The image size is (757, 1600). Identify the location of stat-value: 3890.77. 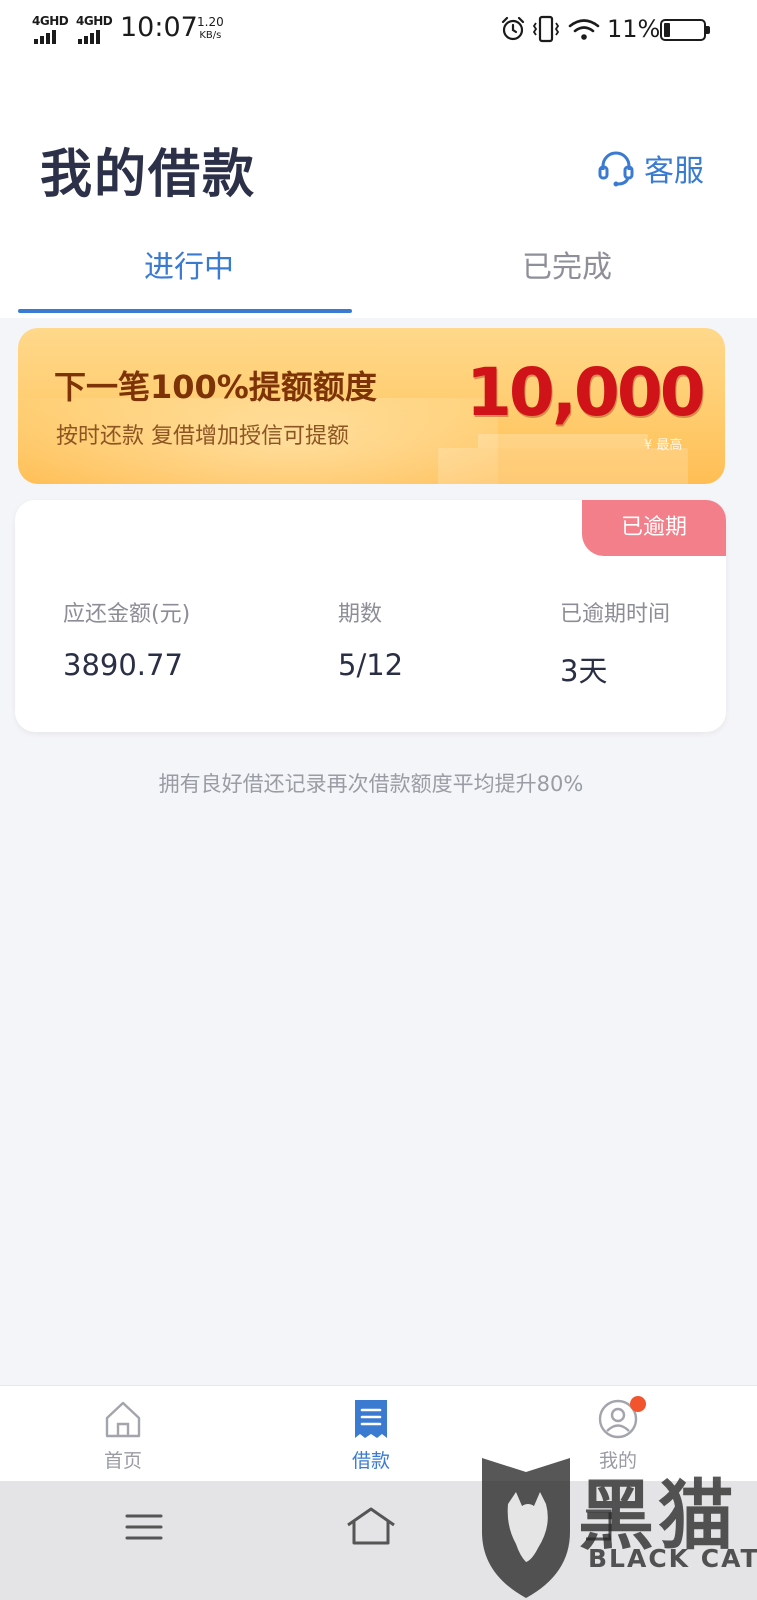
(123, 665).